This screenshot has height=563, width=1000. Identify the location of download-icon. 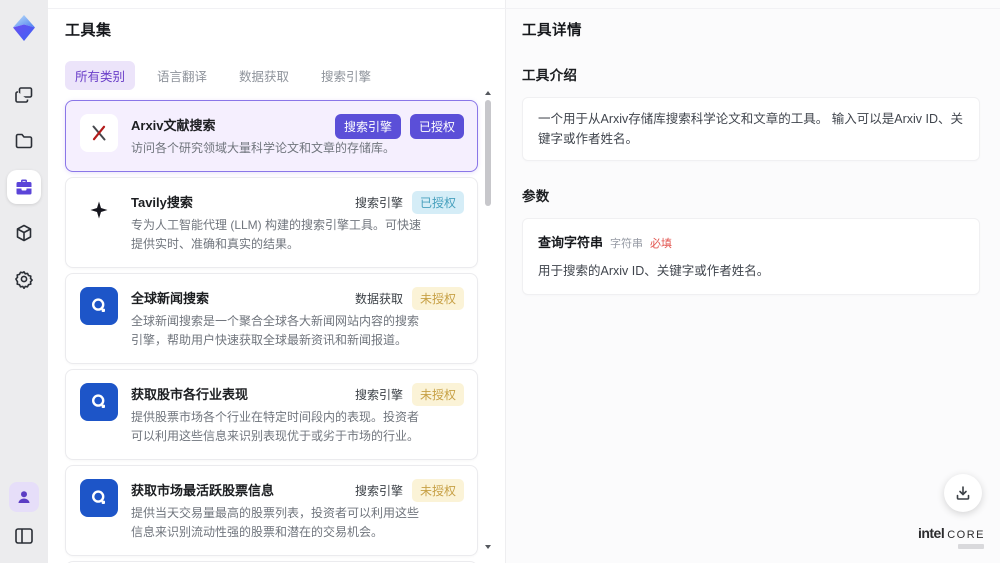
(963, 493).